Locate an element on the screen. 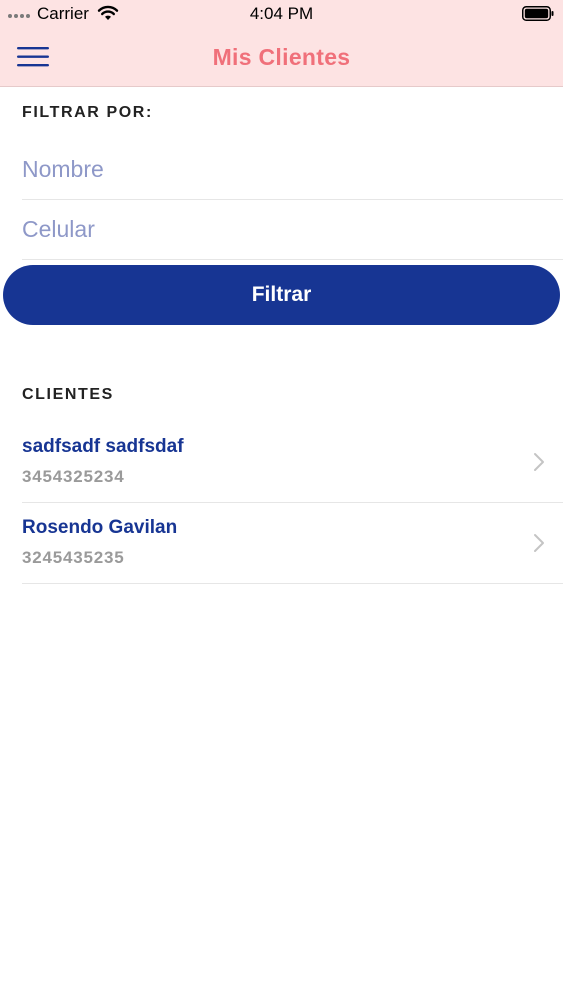  nombre-input is located at coordinates (292, 169).